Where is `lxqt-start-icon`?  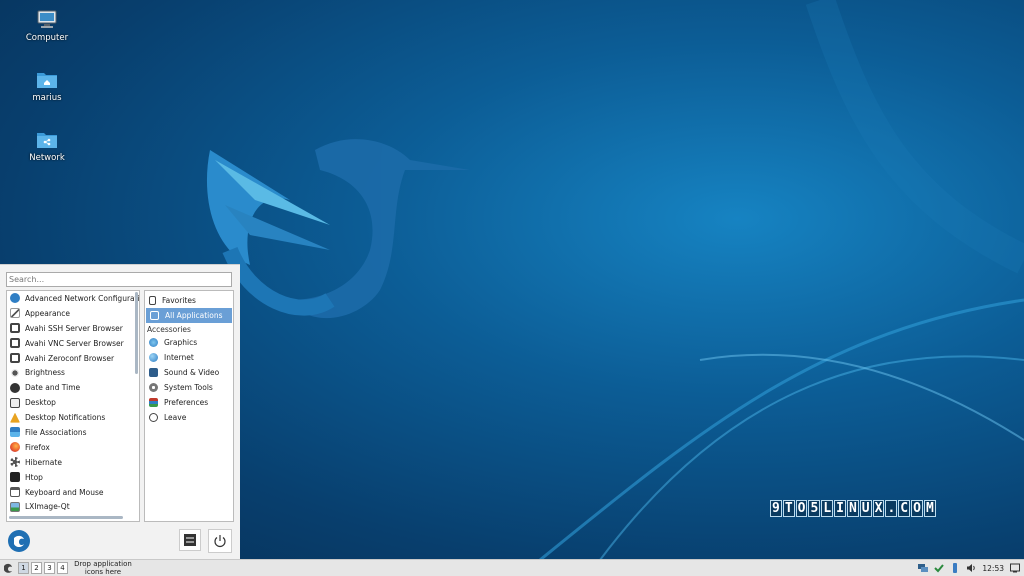
lxqt-start-icon is located at coordinates (8, 568).